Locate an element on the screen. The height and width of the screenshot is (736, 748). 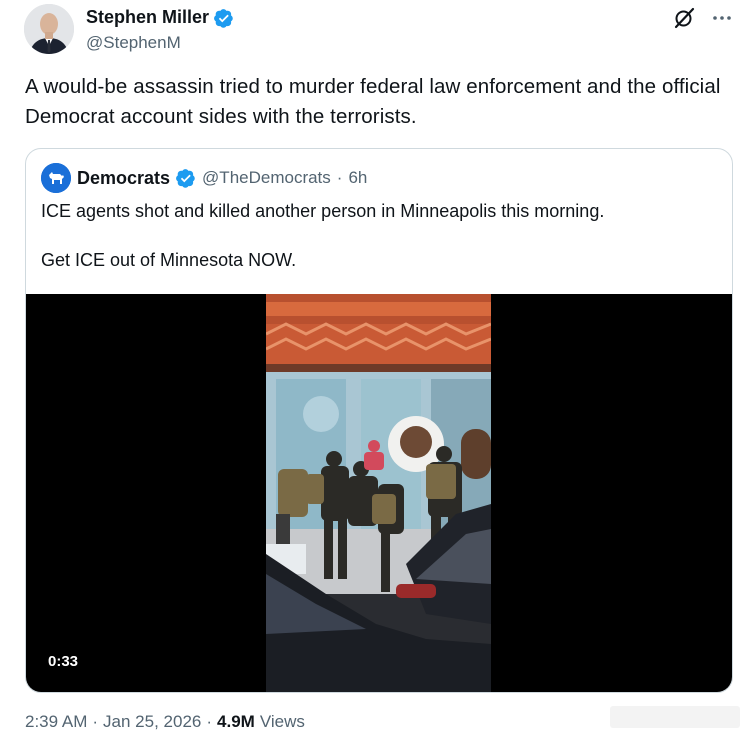
post-date: Jan 25, 2026 is located at coordinates (152, 722).